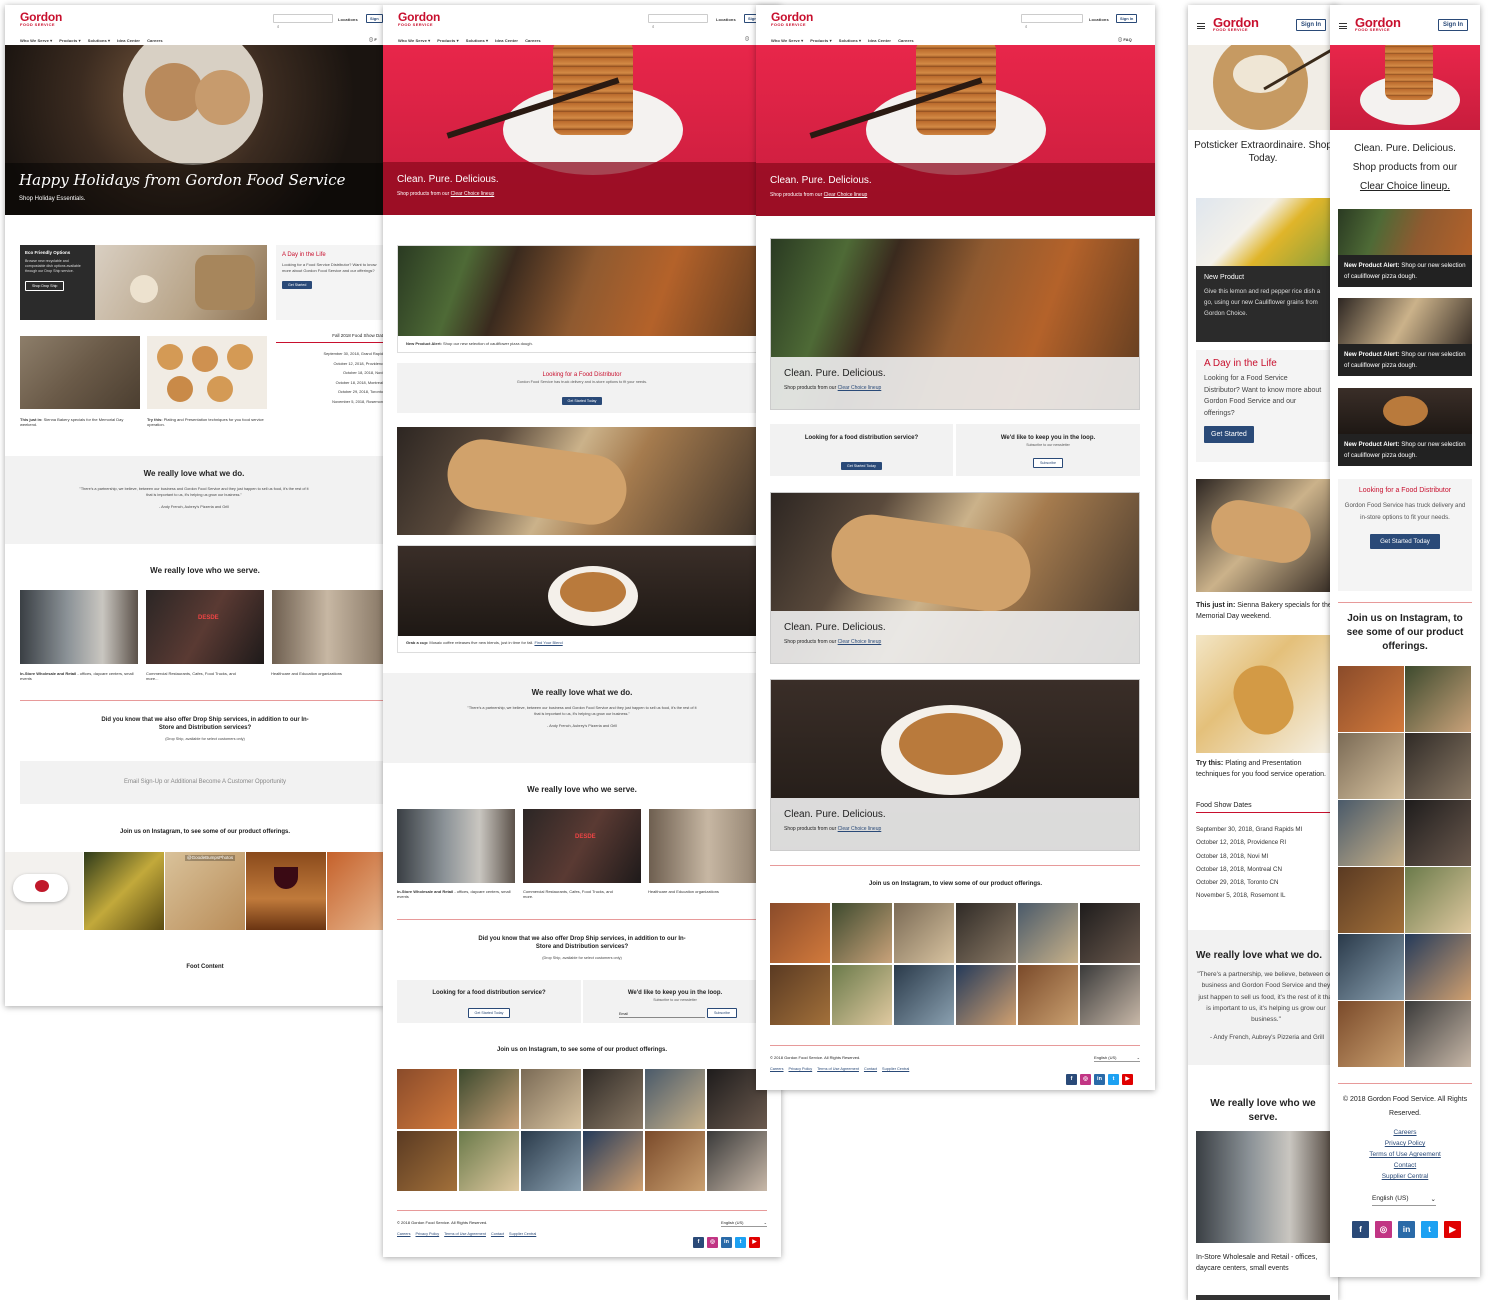  What do you see at coordinates (1360, 1229) in the screenshot?
I see `facebook-icon: f` at bounding box center [1360, 1229].